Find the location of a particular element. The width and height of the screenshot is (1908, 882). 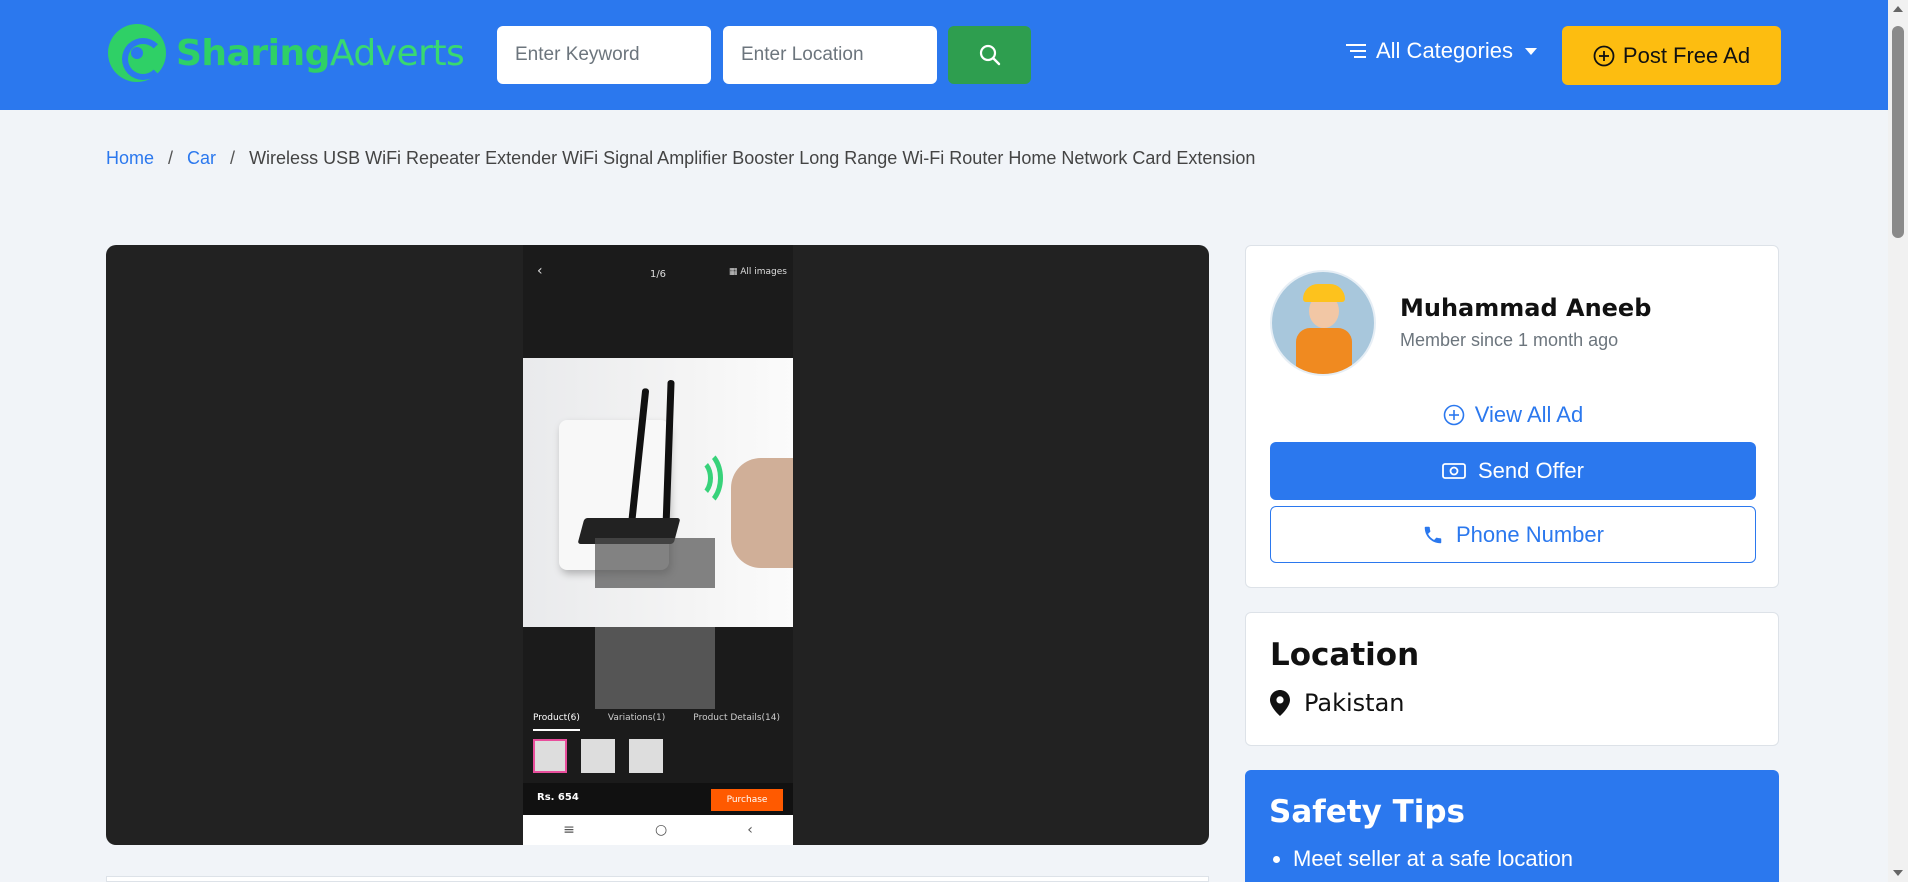

back-icon: ‹ is located at coordinates (750, 830).